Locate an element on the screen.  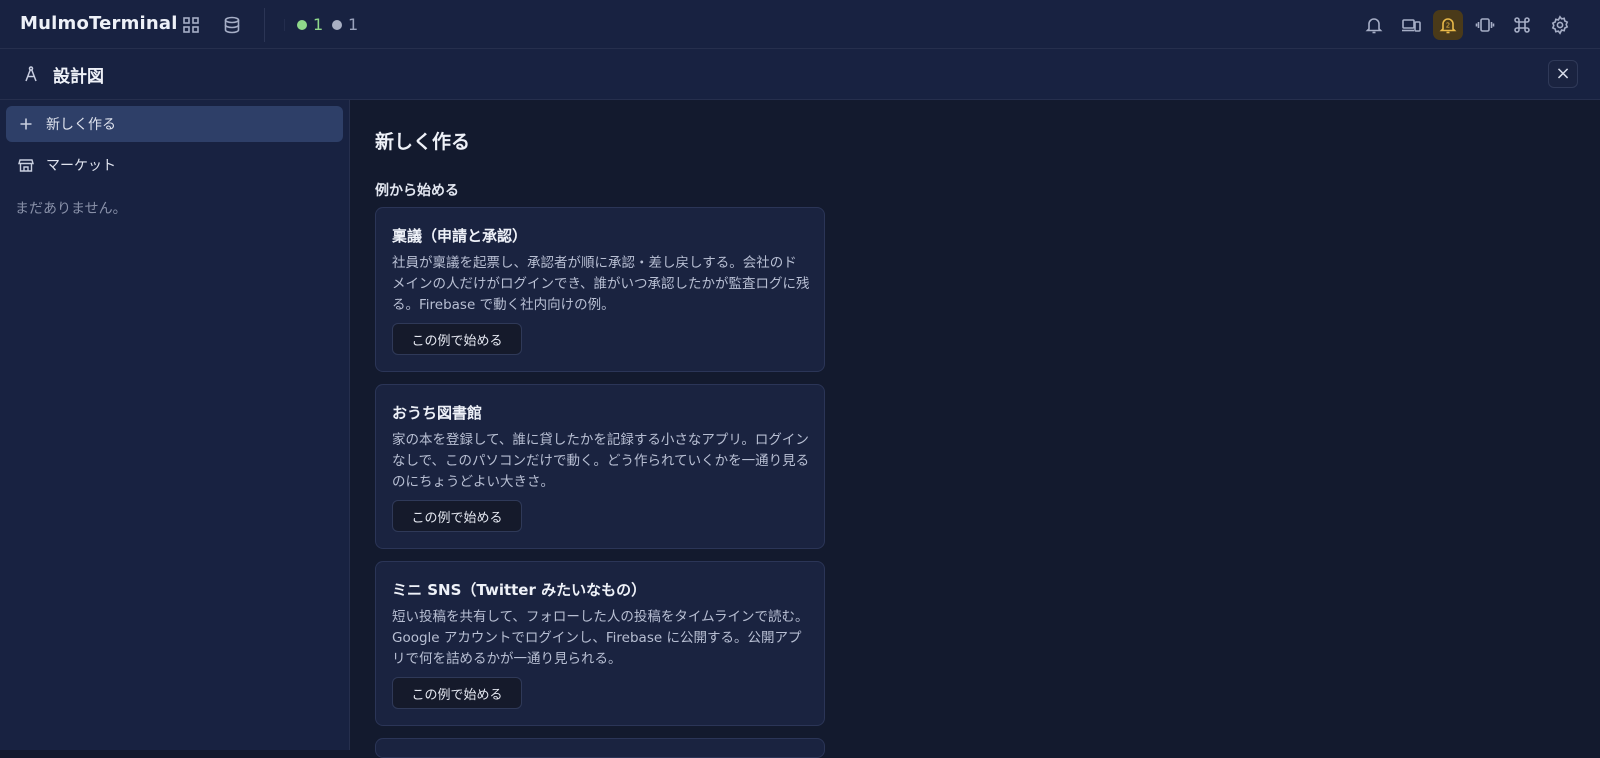
bell-badge-icon: 2 is located at coordinates (1448, 25).